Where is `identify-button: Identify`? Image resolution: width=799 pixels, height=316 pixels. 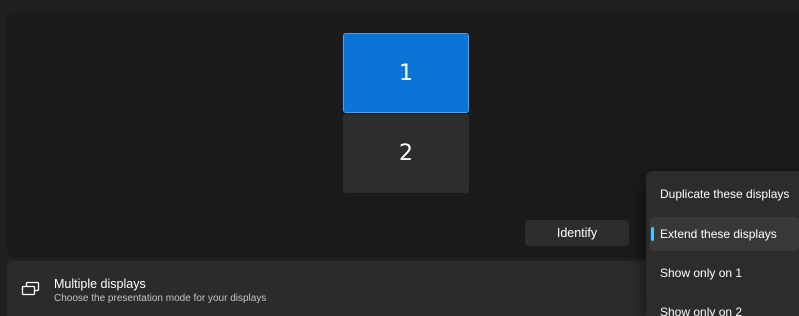 identify-button: Identify is located at coordinates (577, 233).